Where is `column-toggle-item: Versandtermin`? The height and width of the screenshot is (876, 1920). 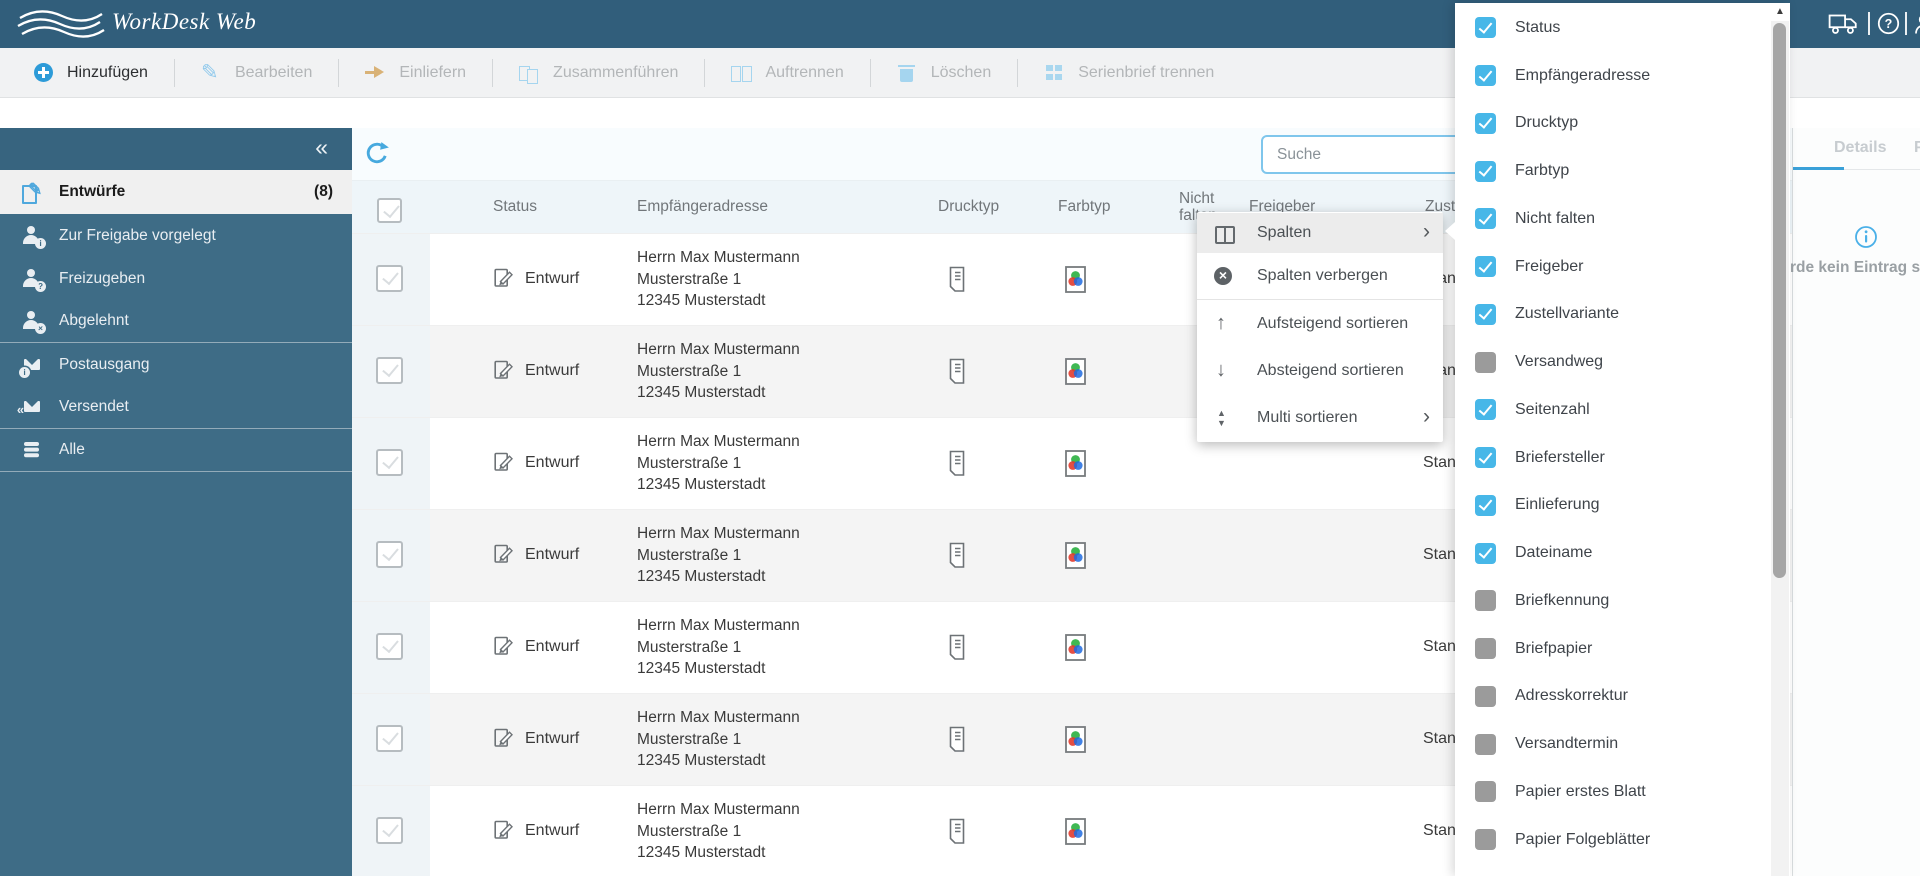
column-toggle-item: Versandtermin is located at coordinates (1612, 744).